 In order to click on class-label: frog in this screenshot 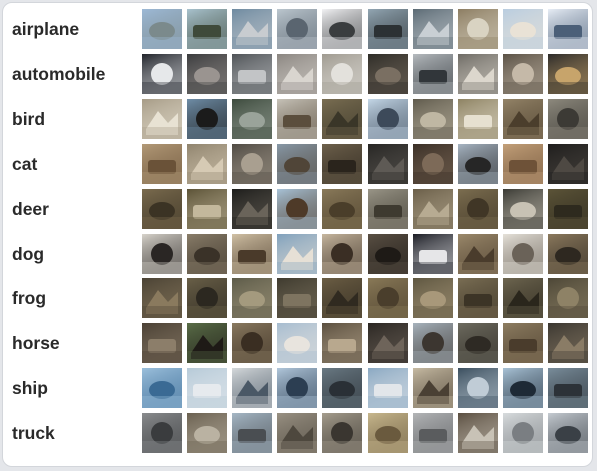, I will do `click(29, 298)`.